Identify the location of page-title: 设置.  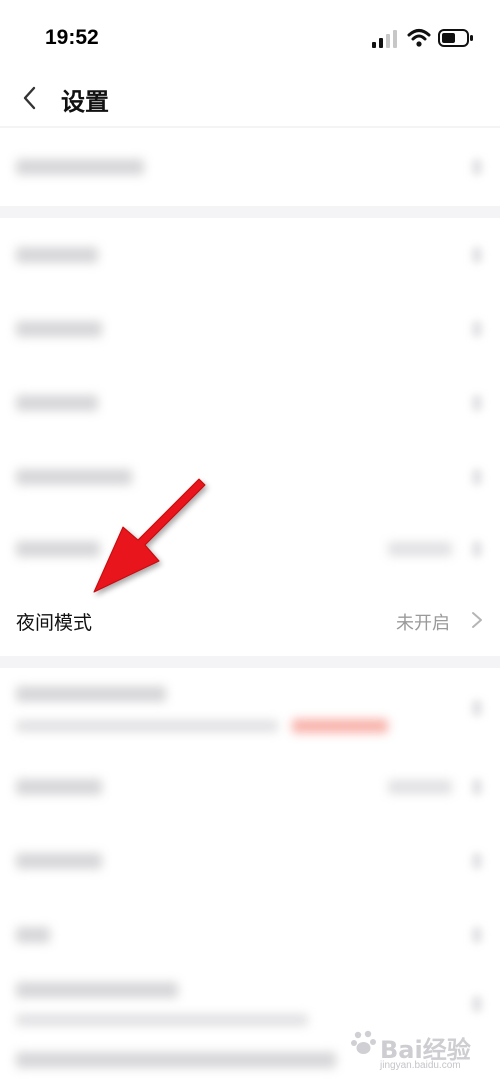
(85, 102).